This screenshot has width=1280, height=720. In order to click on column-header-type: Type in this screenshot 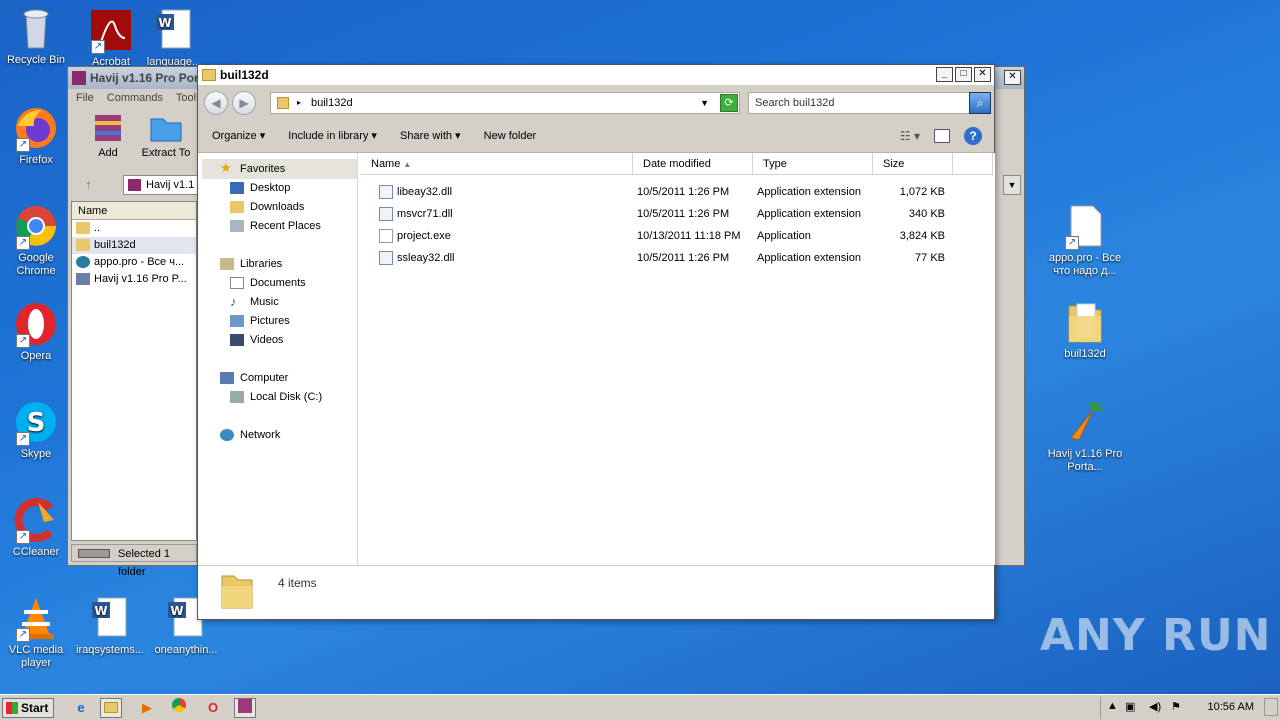, I will do `click(813, 164)`.